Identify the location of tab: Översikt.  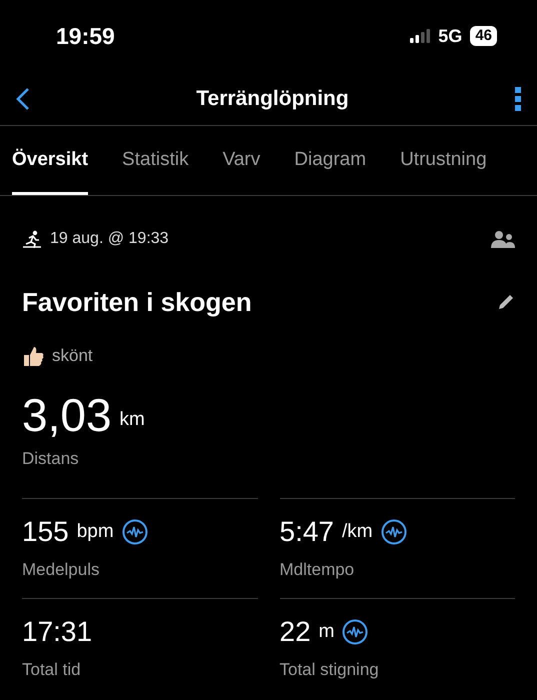
(50, 160).